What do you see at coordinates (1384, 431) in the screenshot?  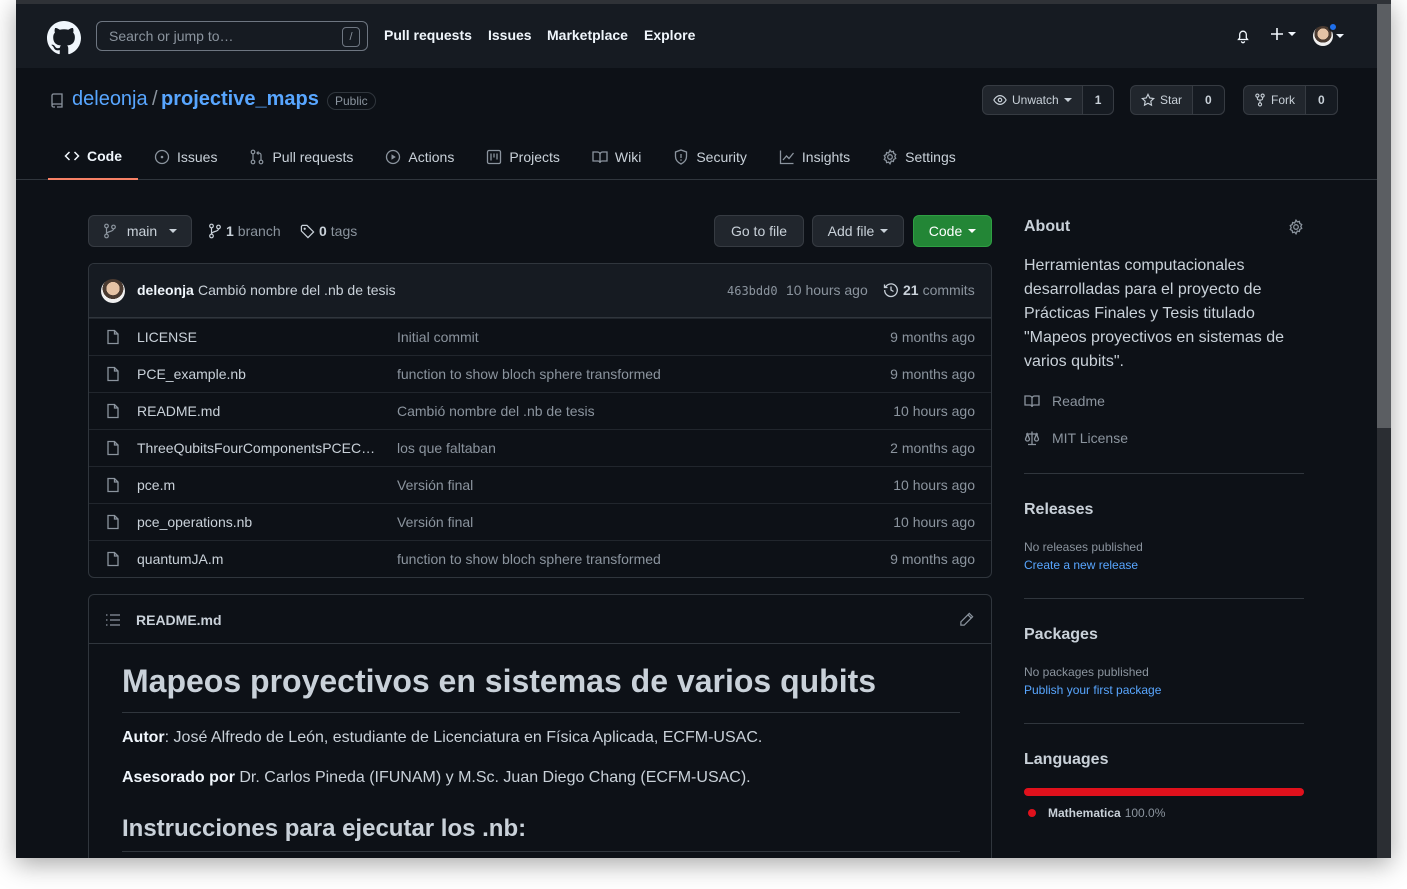 I see `page-scrollbar` at bounding box center [1384, 431].